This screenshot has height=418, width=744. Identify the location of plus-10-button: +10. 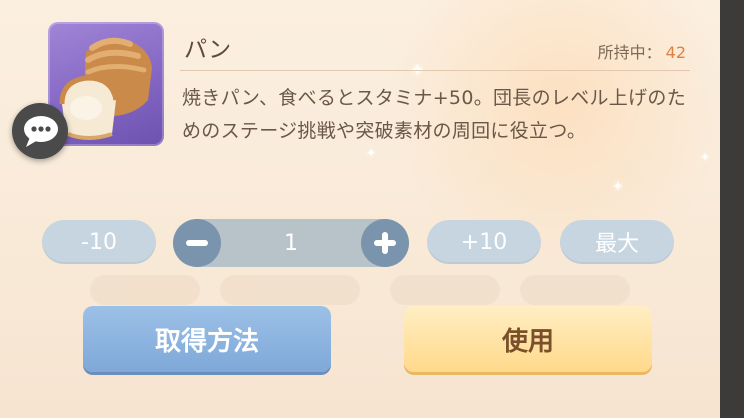
(484, 242).